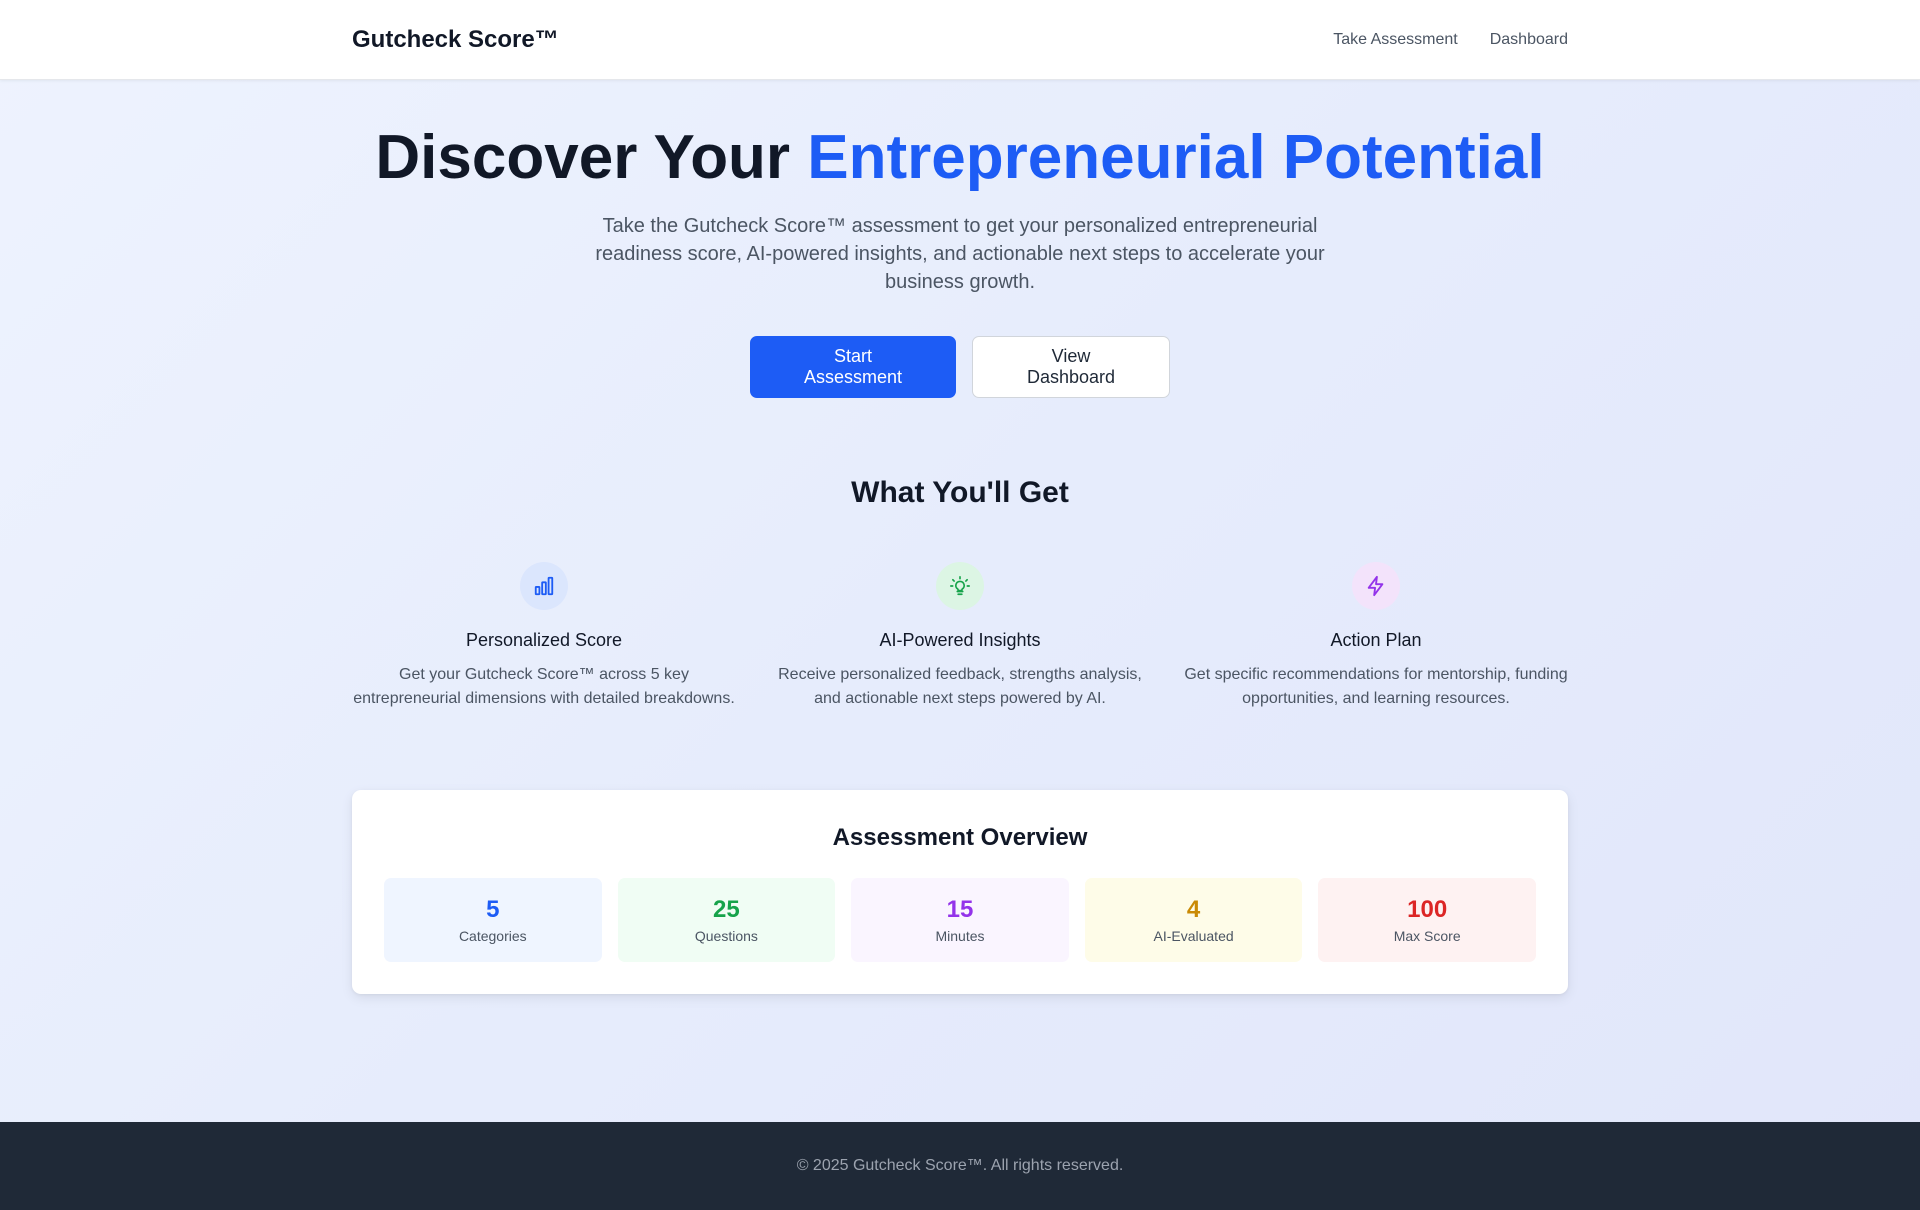 Image resolution: width=1920 pixels, height=1210 pixels. Describe the element at coordinates (492, 936) in the screenshot. I see `stat-label: Categories` at that location.